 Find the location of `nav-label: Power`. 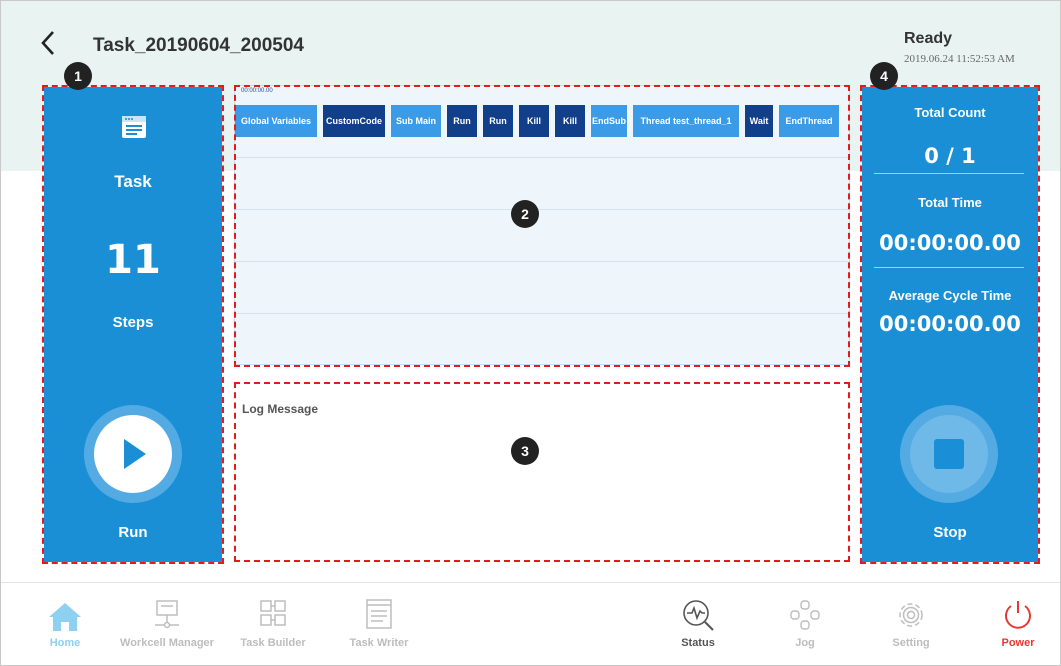

nav-label: Power is located at coordinates (1018, 643).